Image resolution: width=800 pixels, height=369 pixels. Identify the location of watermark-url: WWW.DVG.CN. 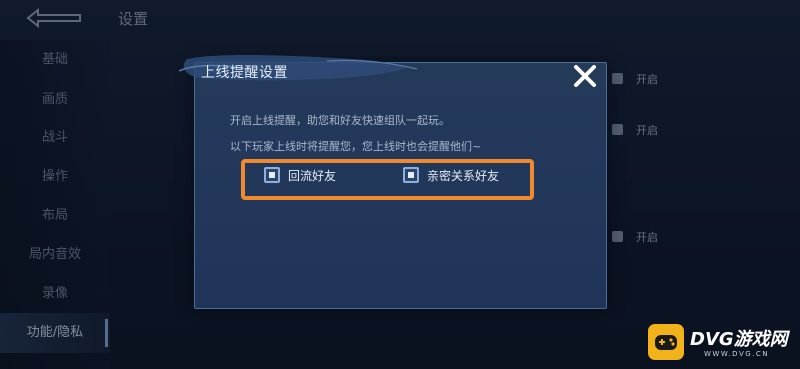
(737, 354).